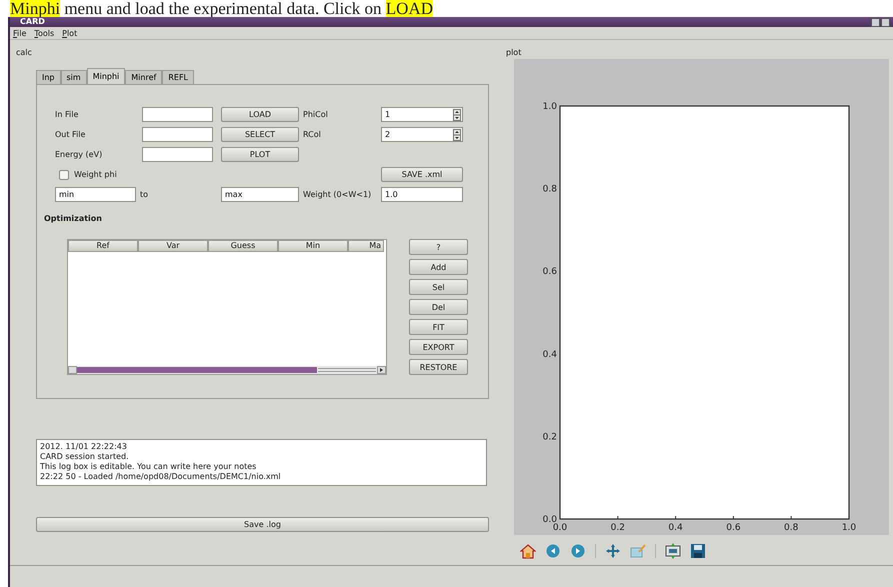 Image resolution: width=893 pixels, height=587 pixels. What do you see at coordinates (553, 551) in the screenshot?
I see `back-icon` at bounding box center [553, 551].